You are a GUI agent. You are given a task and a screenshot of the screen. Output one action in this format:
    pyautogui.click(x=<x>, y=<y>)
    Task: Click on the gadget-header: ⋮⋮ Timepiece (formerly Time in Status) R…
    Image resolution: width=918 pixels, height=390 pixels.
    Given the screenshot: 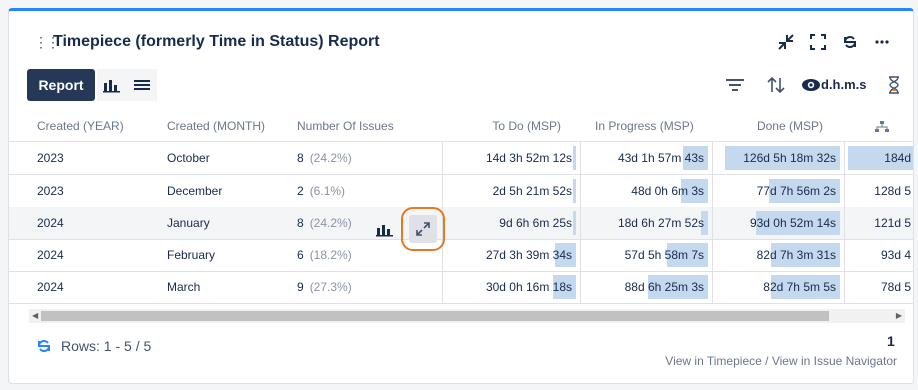 What is the action you would take?
    pyautogui.click(x=461, y=43)
    